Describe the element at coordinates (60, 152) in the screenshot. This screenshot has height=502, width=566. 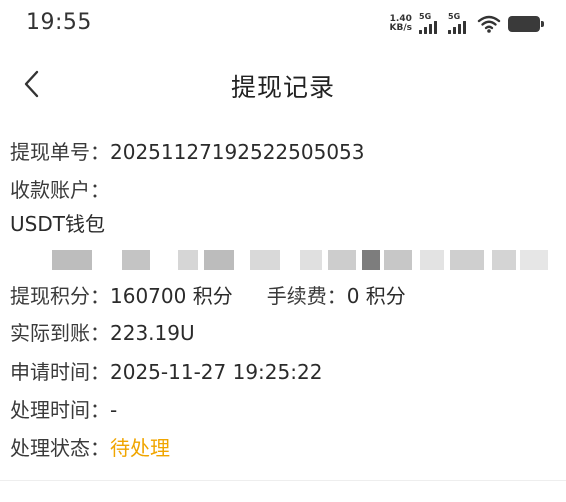
I see `order-number-label: 提现单号：` at that location.